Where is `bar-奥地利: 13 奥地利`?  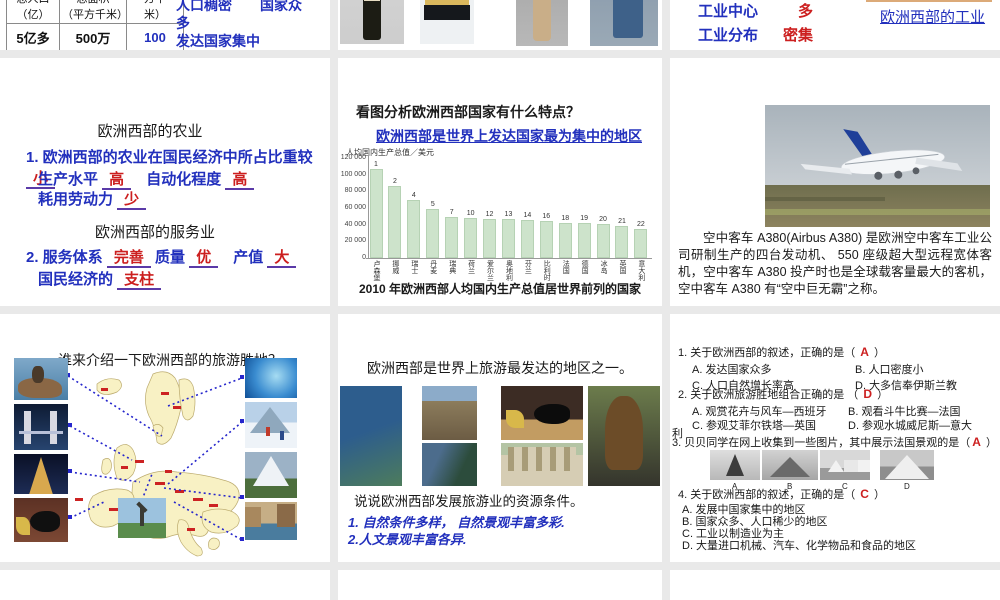 bar-奥地利: 13 奥地利 is located at coordinates (508, 226).